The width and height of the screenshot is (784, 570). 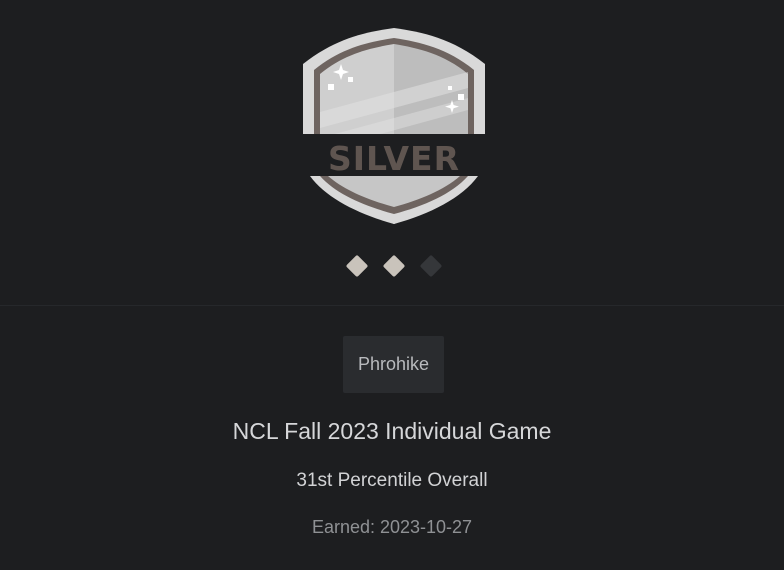 What do you see at coordinates (393, 364) in the screenshot?
I see `username-chip: Phrohike` at bounding box center [393, 364].